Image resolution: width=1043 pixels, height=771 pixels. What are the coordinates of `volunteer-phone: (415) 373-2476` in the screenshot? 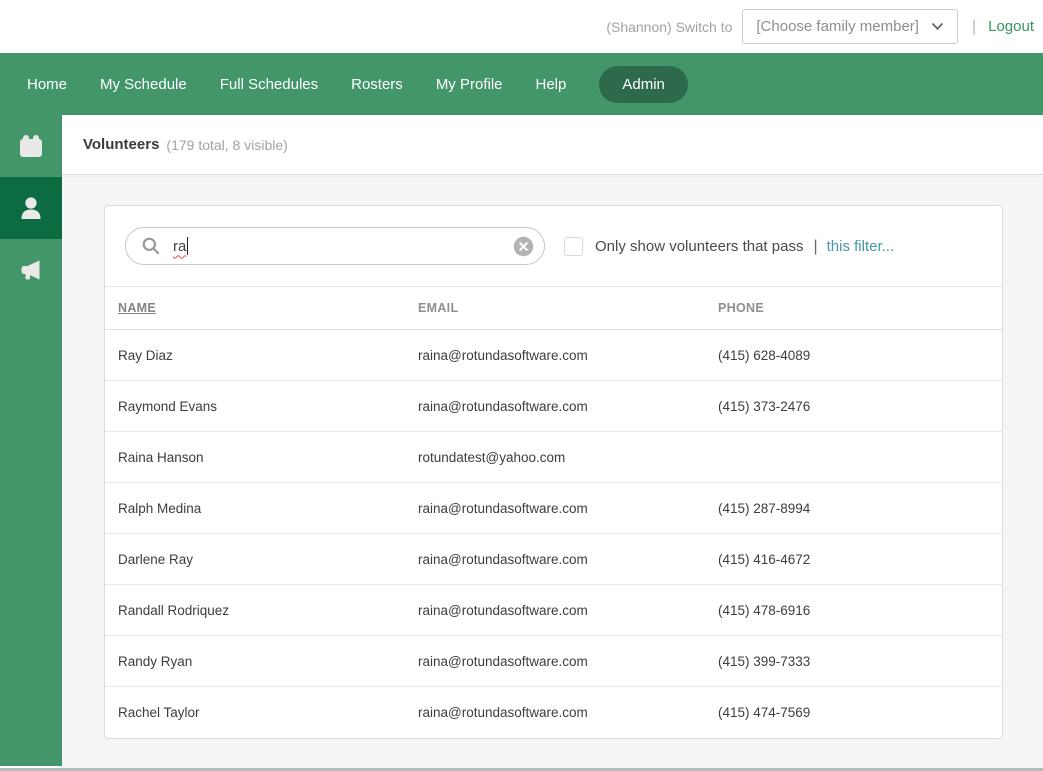 It's located at (764, 406).